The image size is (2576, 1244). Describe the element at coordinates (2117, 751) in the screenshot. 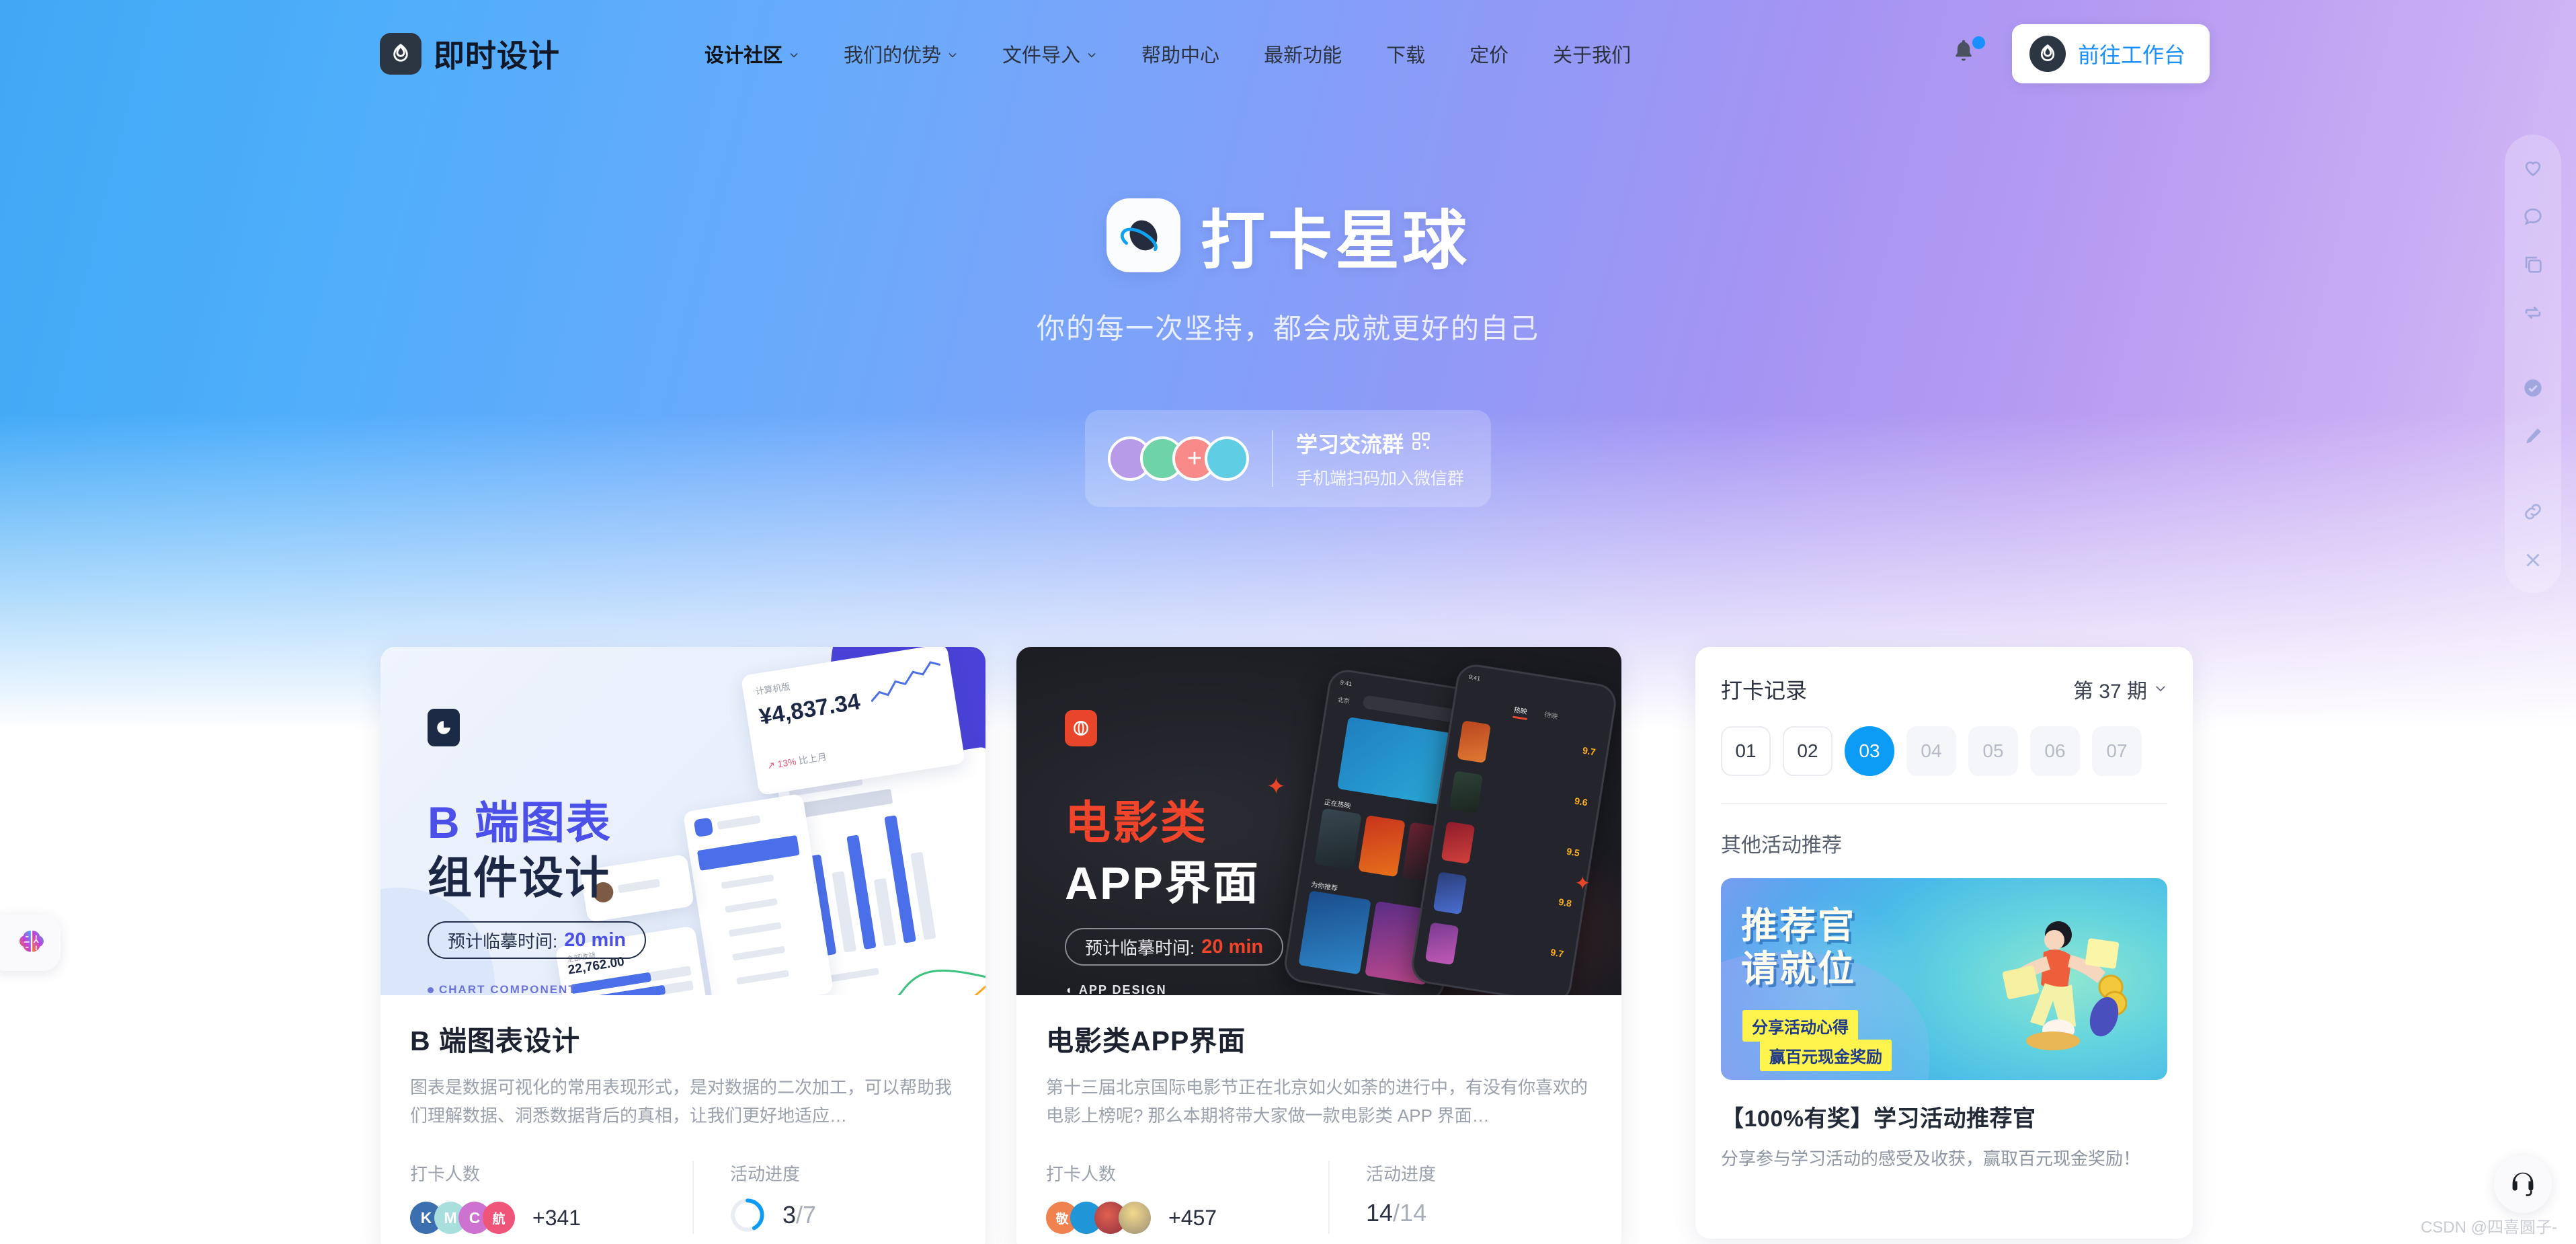

I see `day-cell-07: 07` at that location.